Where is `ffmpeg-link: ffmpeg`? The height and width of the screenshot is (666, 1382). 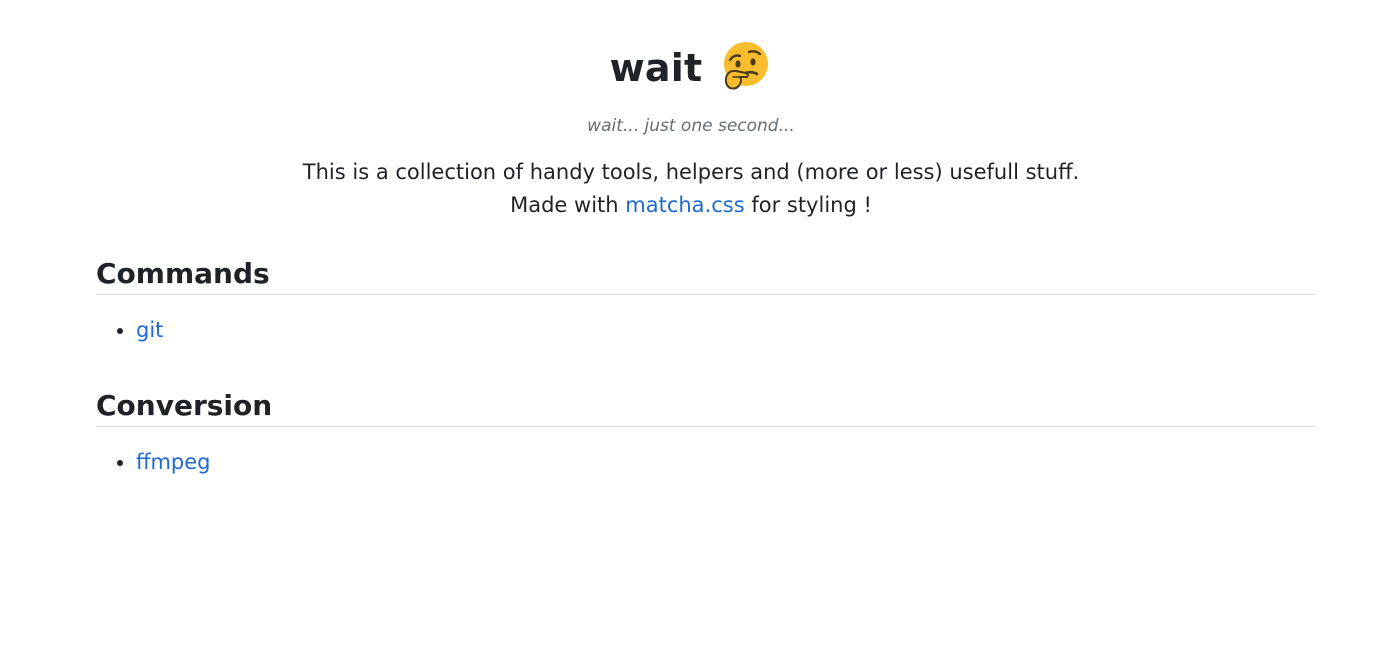
ffmpeg-link: ffmpeg is located at coordinates (173, 462).